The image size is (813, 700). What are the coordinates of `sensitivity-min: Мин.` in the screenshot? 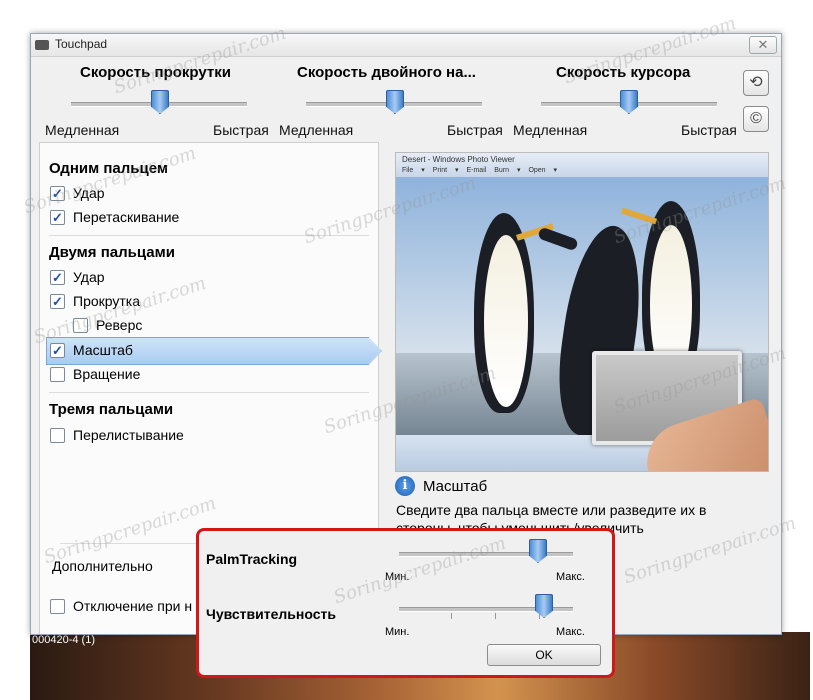 It's located at (397, 632).